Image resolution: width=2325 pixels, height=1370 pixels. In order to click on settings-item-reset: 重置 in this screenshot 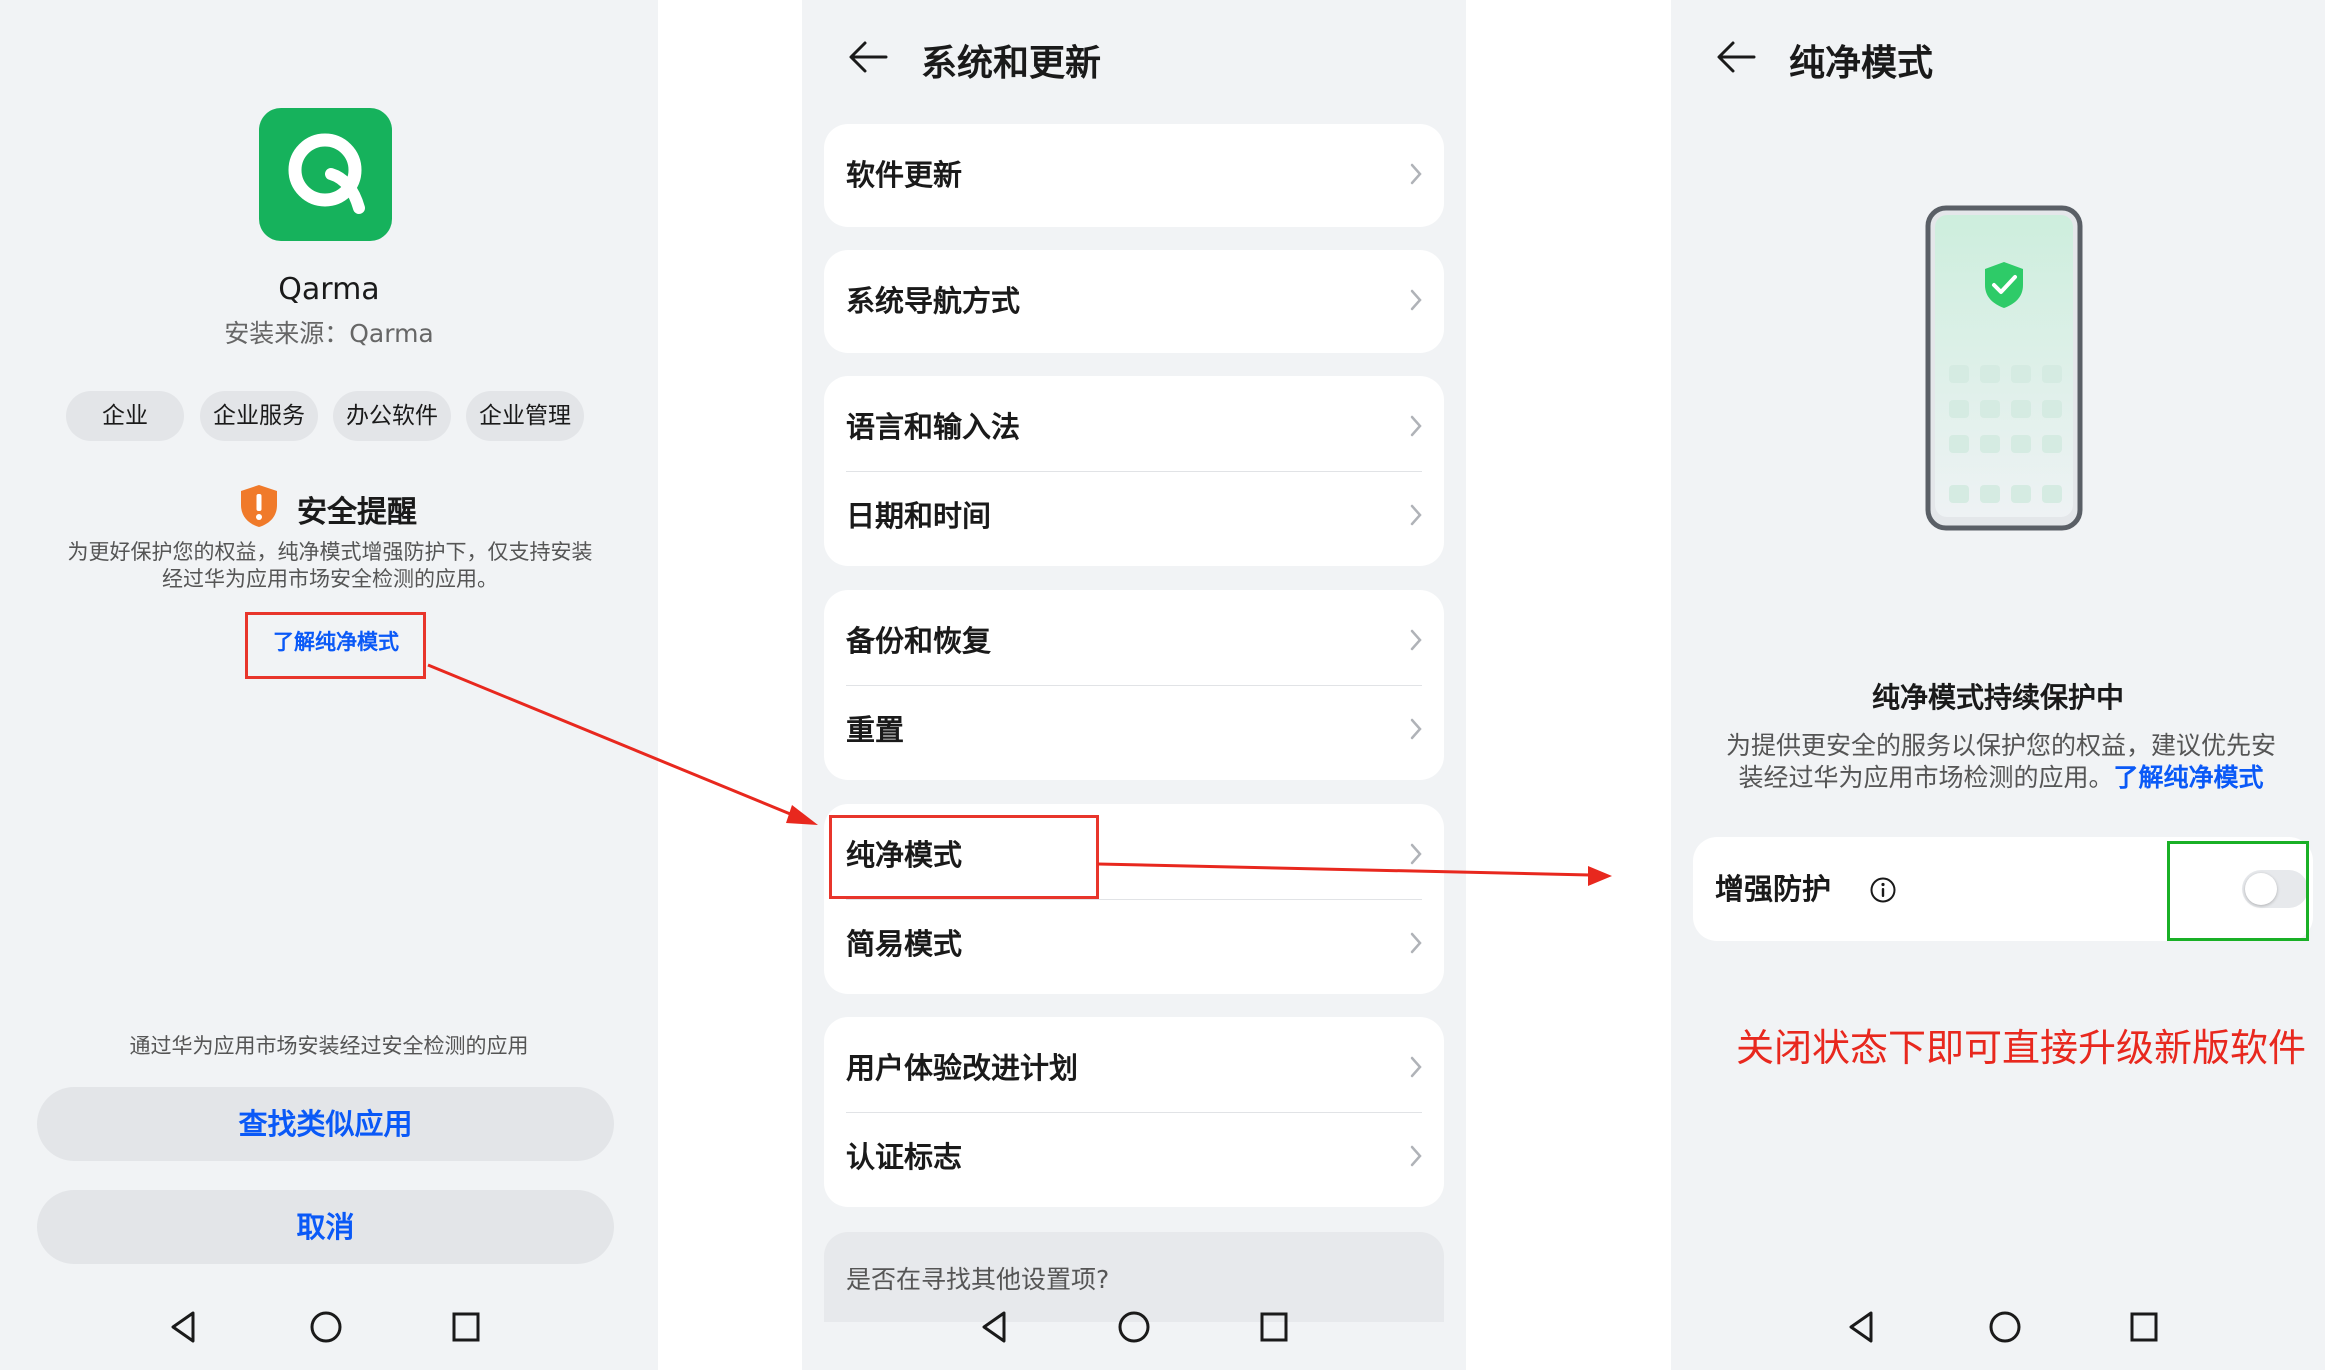, I will do `click(1134, 730)`.